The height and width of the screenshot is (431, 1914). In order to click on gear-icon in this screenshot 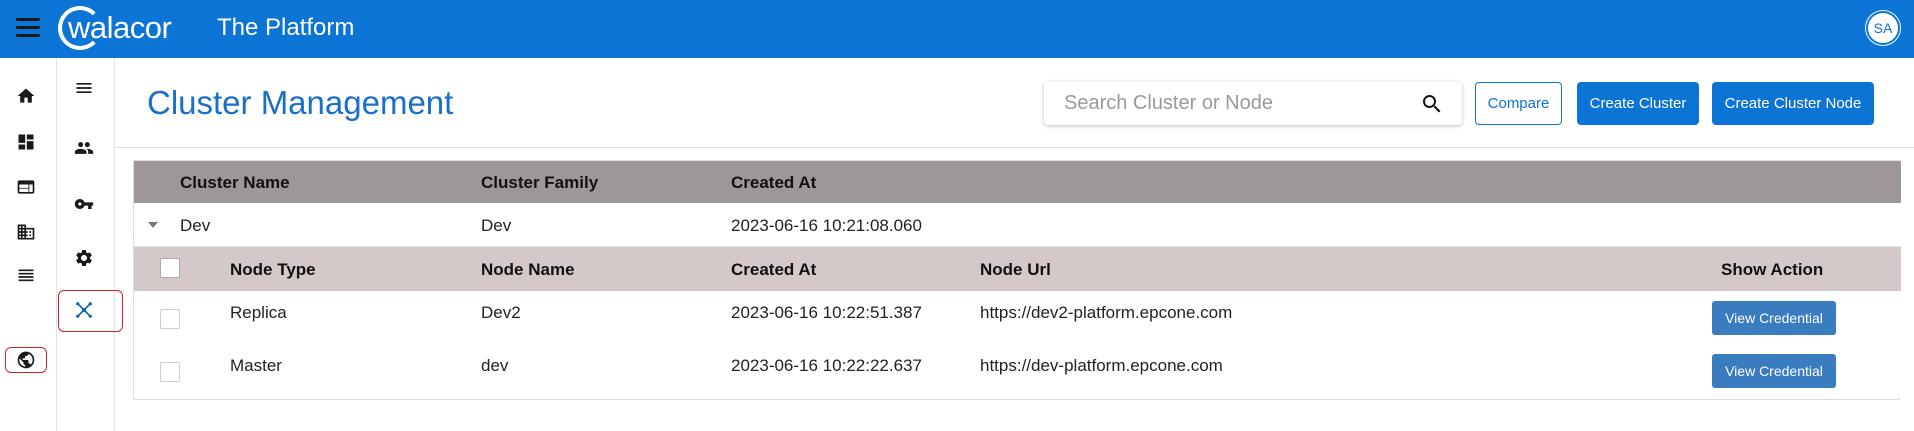, I will do `click(84, 258)`.